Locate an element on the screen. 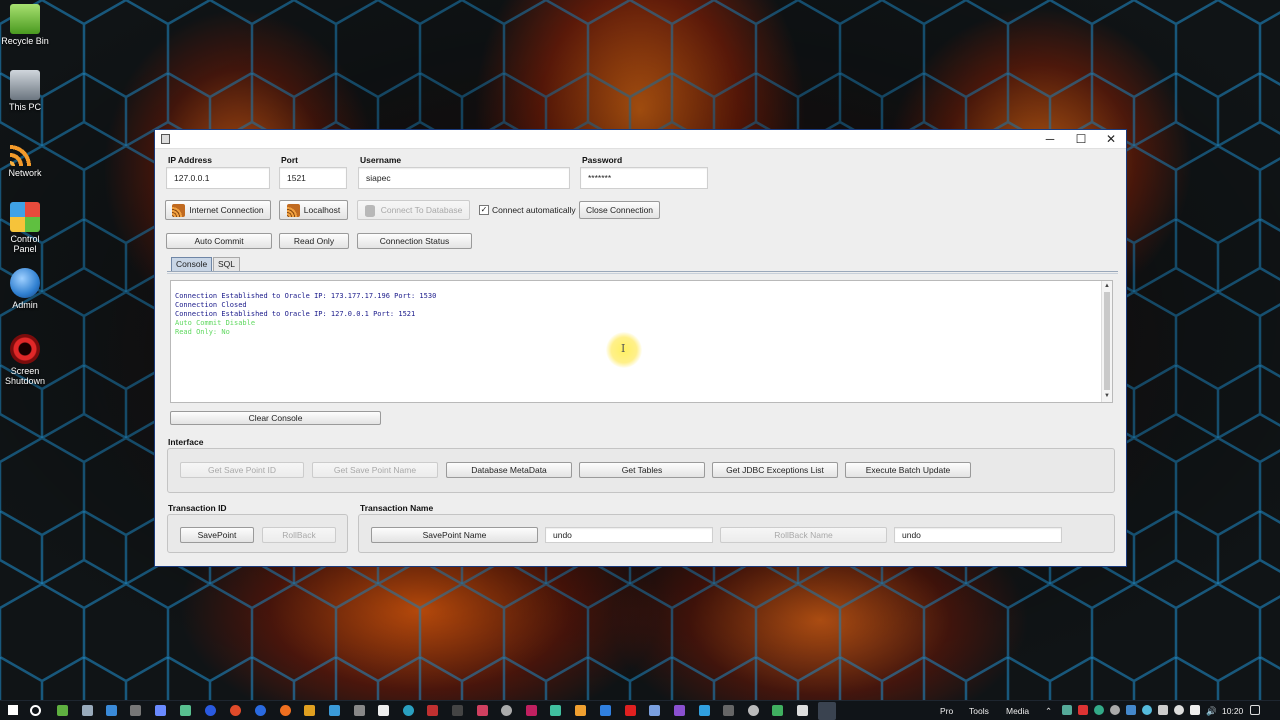 The height and width of the screenshot is (720, 1280). close-window-button: ✕ is located at coordinates (1111, 139).